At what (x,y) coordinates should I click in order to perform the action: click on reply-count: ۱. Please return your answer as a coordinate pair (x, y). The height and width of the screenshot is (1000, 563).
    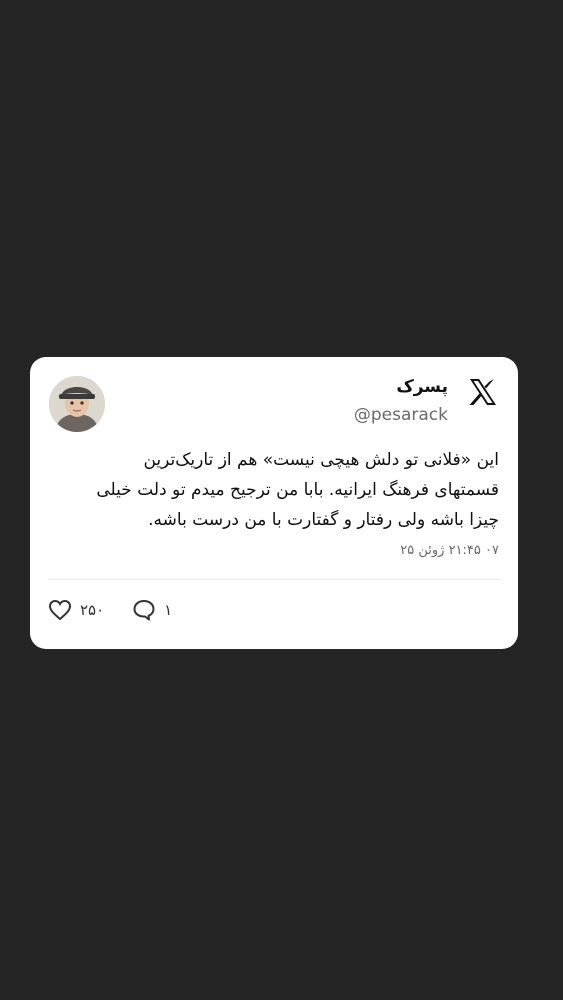
    Looking at the image, I should click on (168, 610).